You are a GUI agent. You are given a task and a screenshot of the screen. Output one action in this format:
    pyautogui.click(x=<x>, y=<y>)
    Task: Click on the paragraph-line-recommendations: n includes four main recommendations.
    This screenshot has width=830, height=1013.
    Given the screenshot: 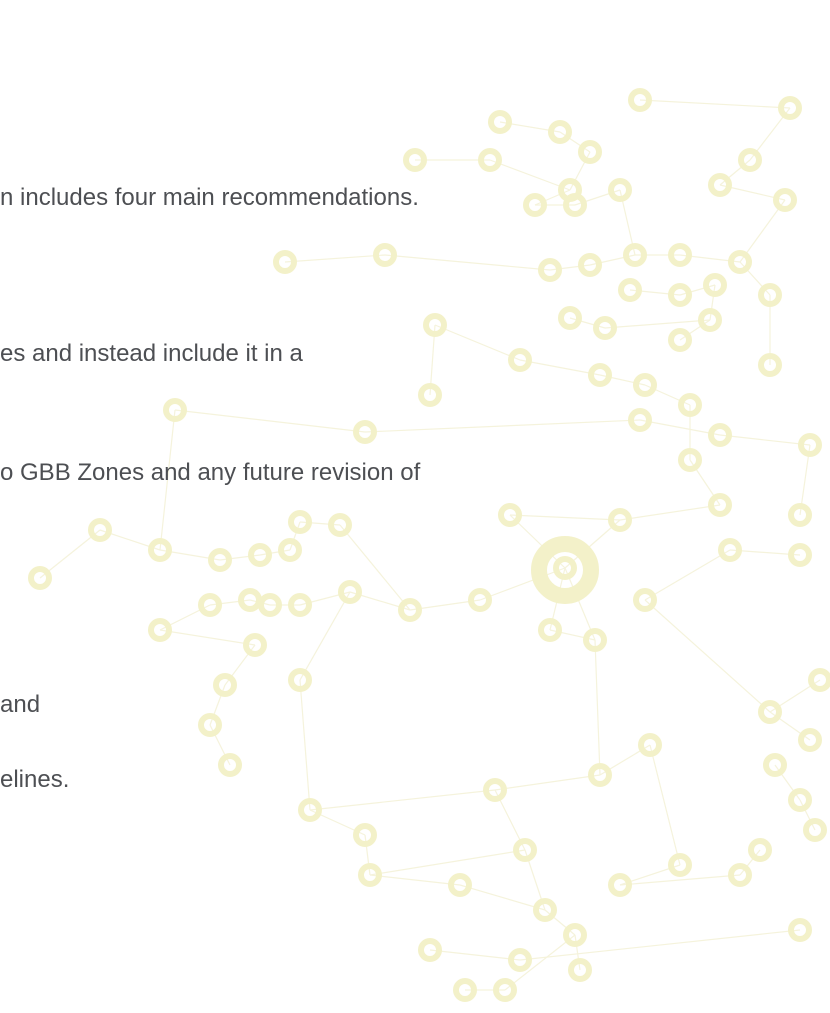 What is the action you would take?
    pyautogui.click(x=209, y=197)
    